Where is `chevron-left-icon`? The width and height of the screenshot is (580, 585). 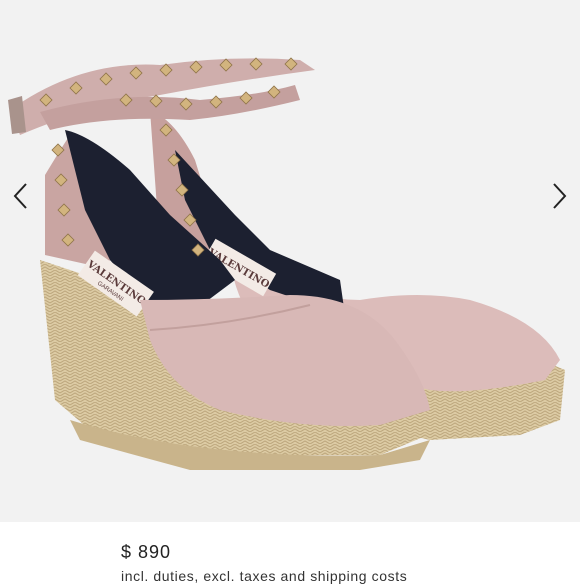 chevron-left-icon is located at coordinates (20, 196).